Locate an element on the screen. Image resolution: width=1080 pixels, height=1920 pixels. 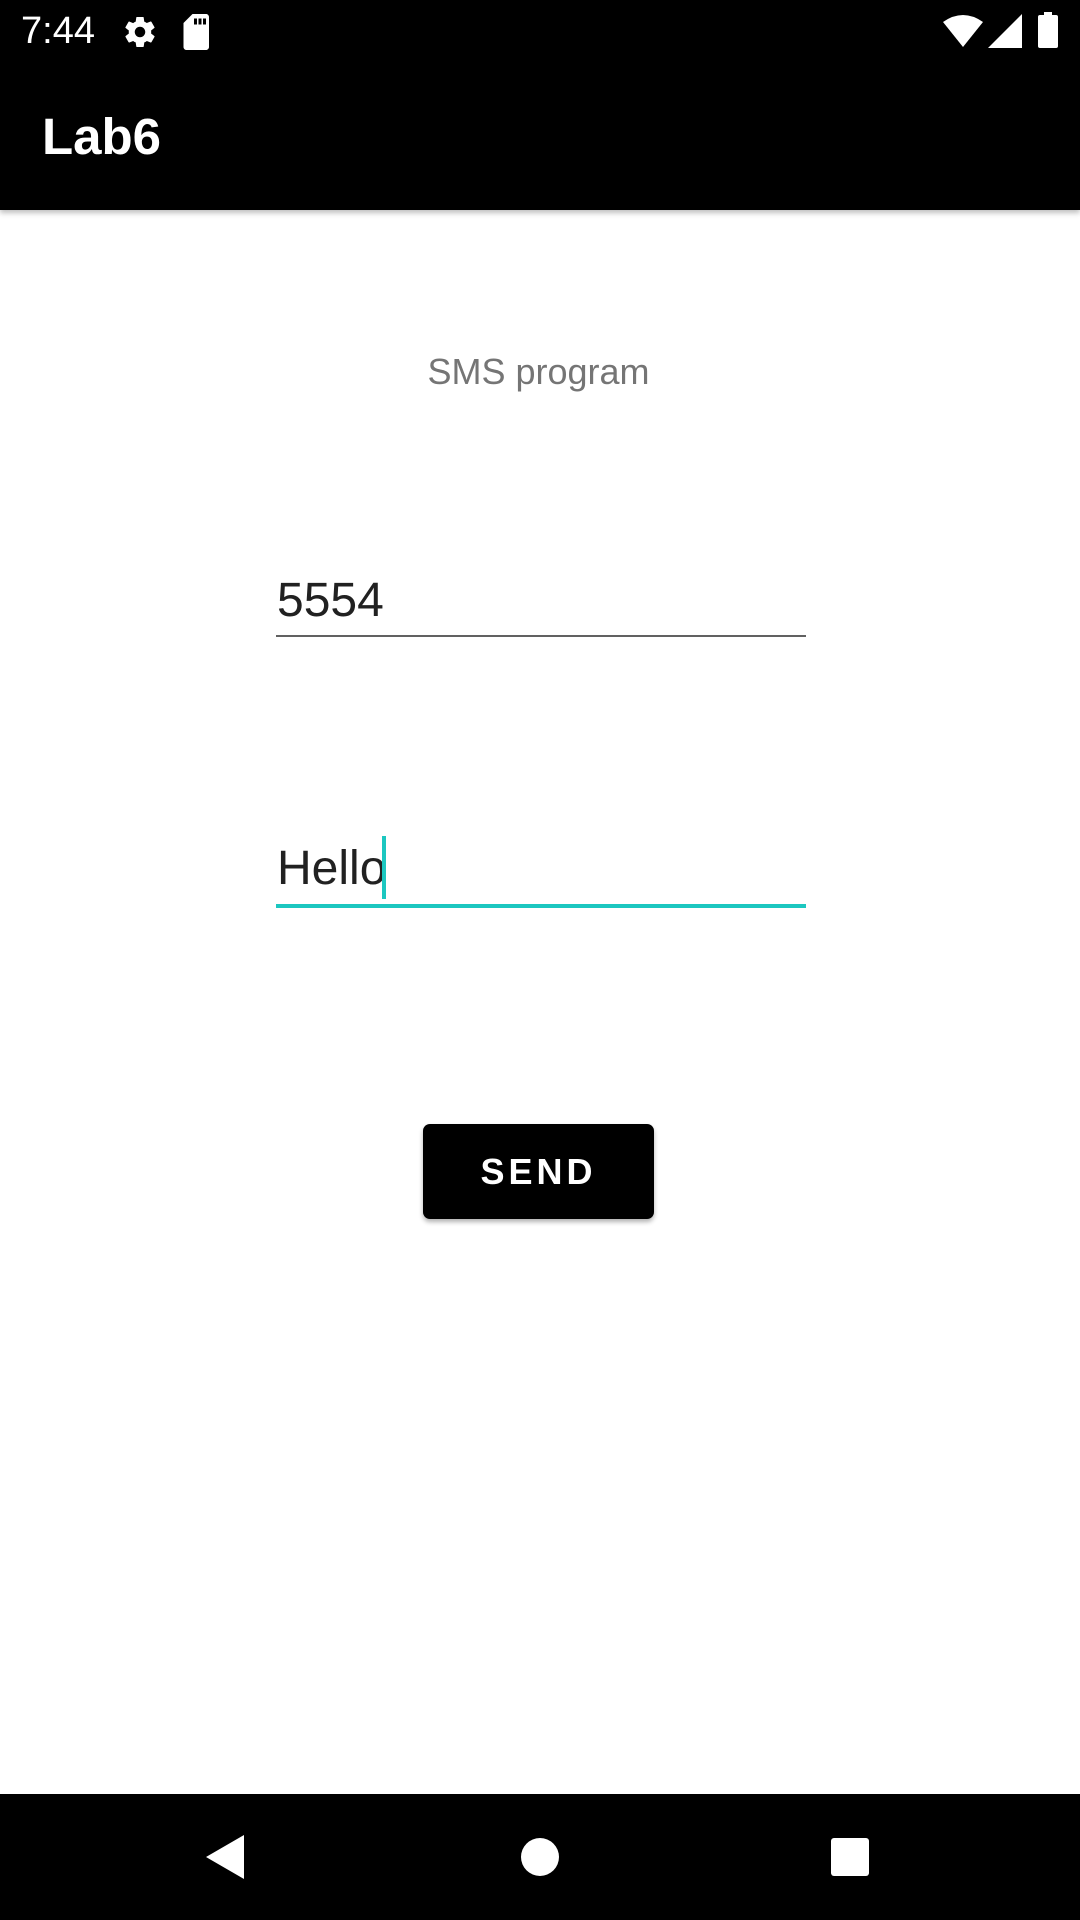
send-button: SEND is located at coordinates (538, 1171).